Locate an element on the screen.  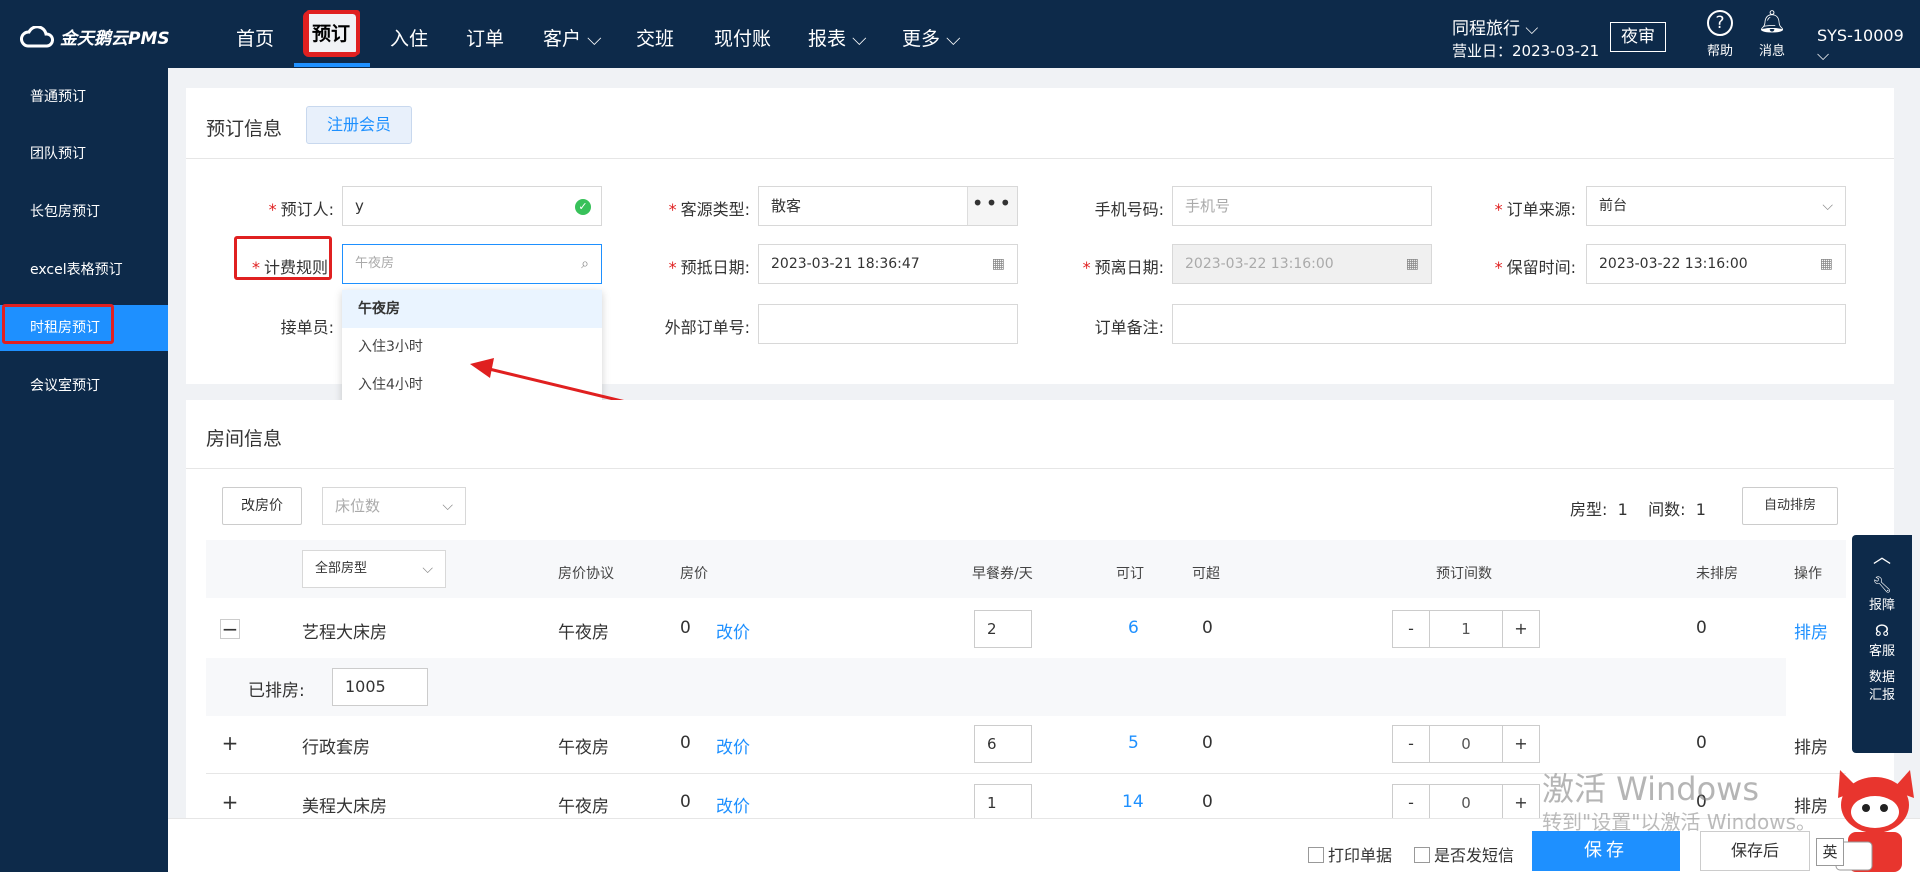
sidebar-item-excel: excel表格预订 is located at coordinates (84, 270).